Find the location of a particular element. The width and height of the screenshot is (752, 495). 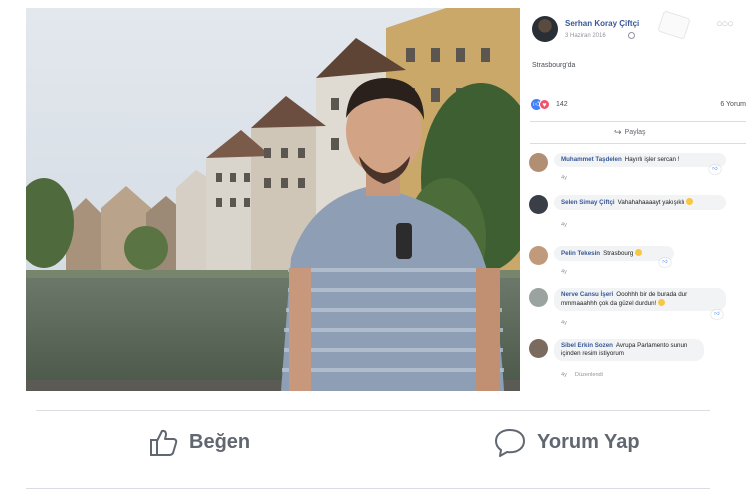

speech-bubble-icon is located at coordinates (510, 443).